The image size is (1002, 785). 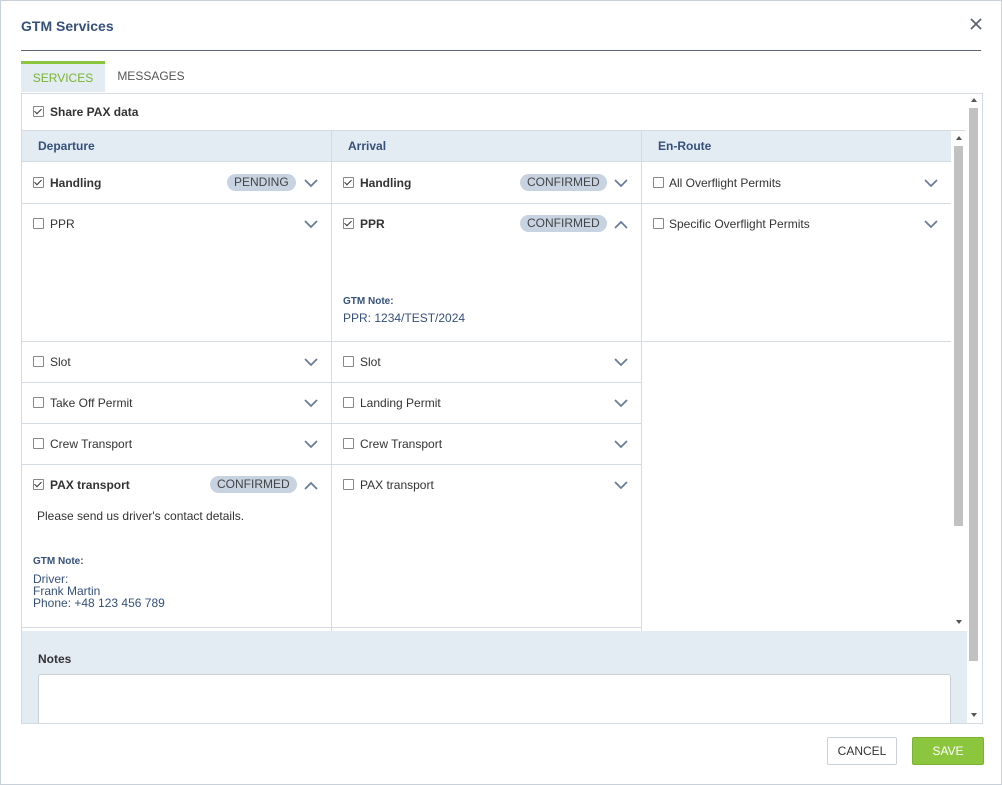 What do you see at coordinates (401, 444) in the screenshot?
I see `arrival-crew-label: Crew Transport` at bounding box center [401, 444].